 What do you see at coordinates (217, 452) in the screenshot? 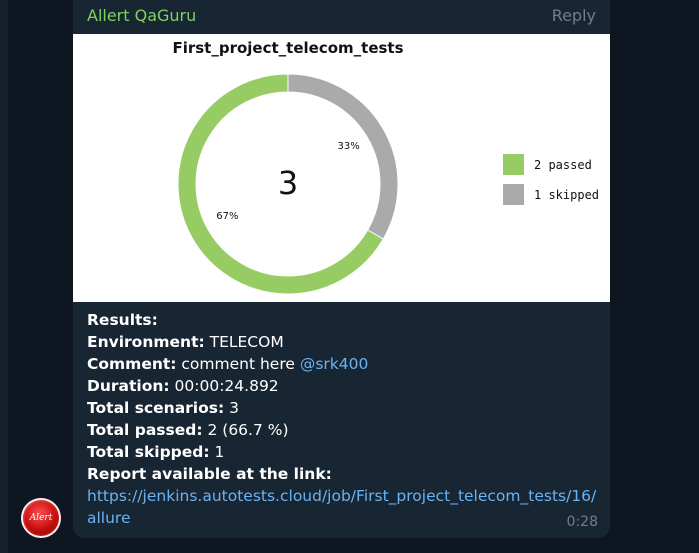
I see `total-skipped-value: 1` at bounding box center [217, 452].